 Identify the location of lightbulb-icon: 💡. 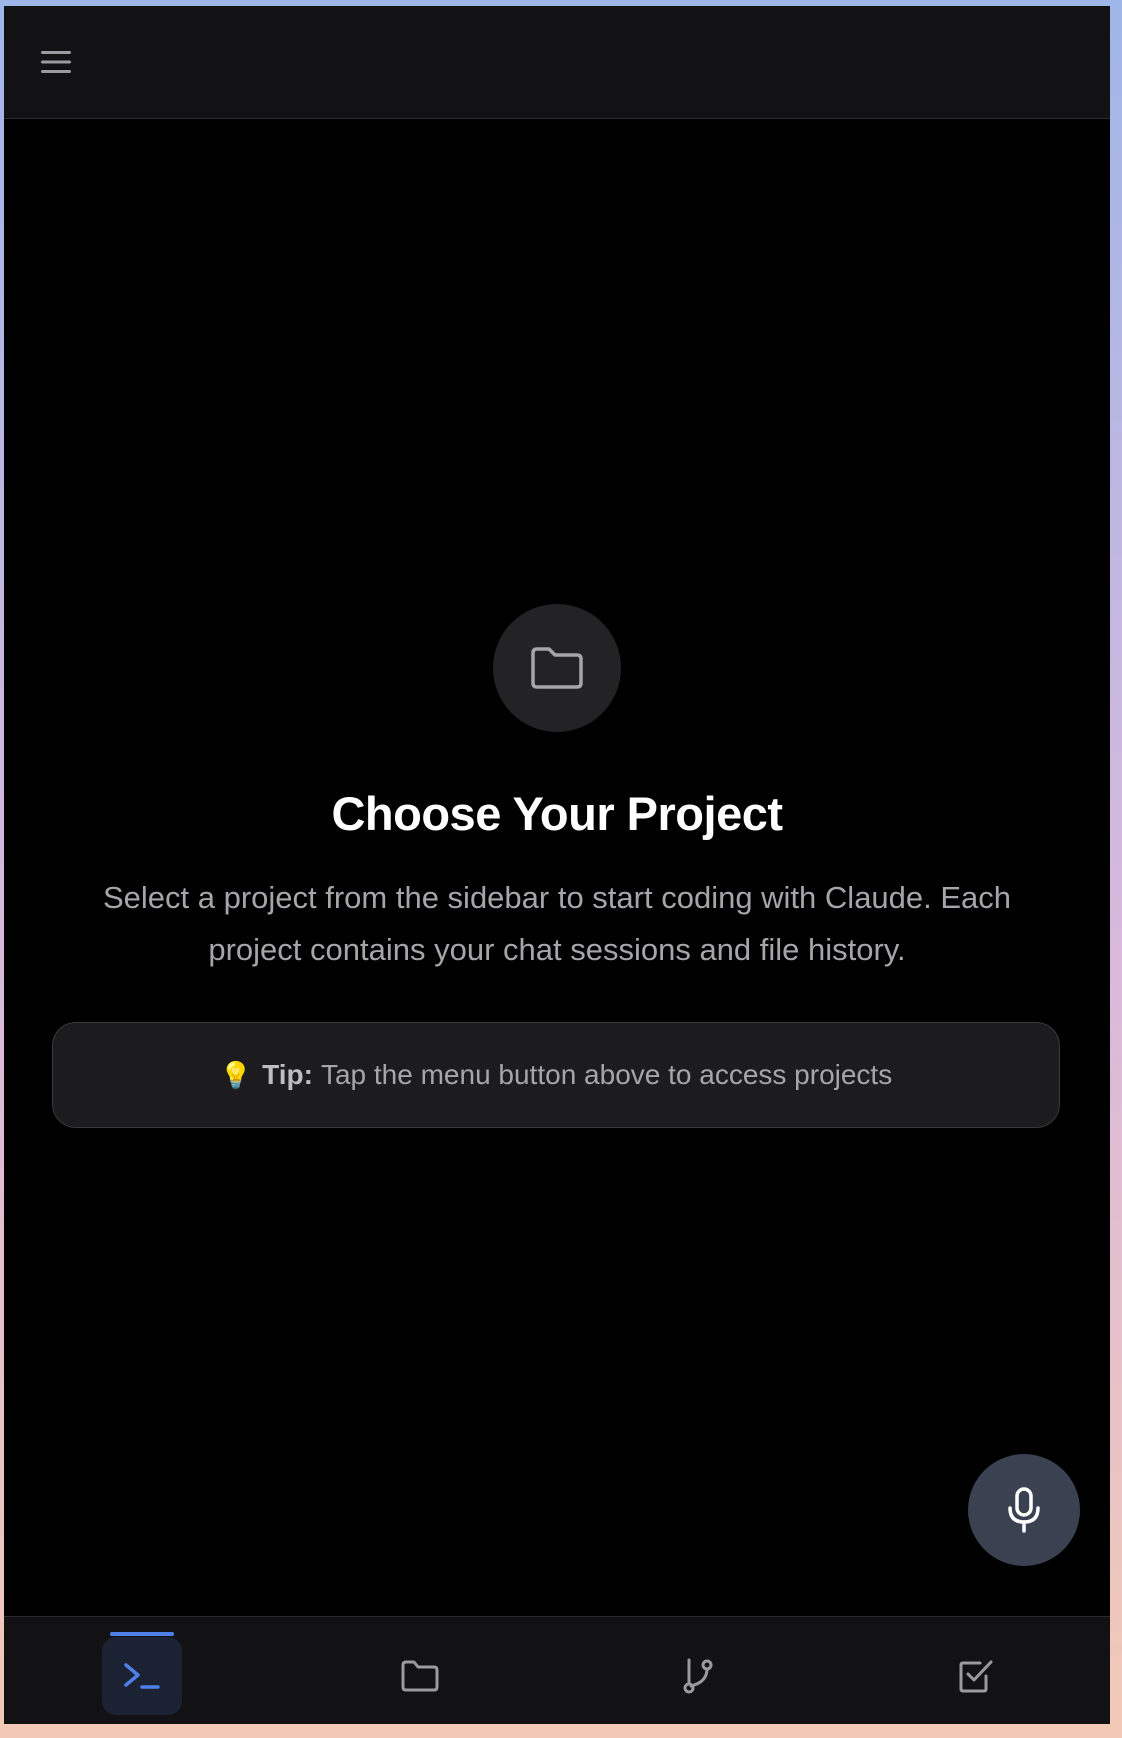
(236, 1074).